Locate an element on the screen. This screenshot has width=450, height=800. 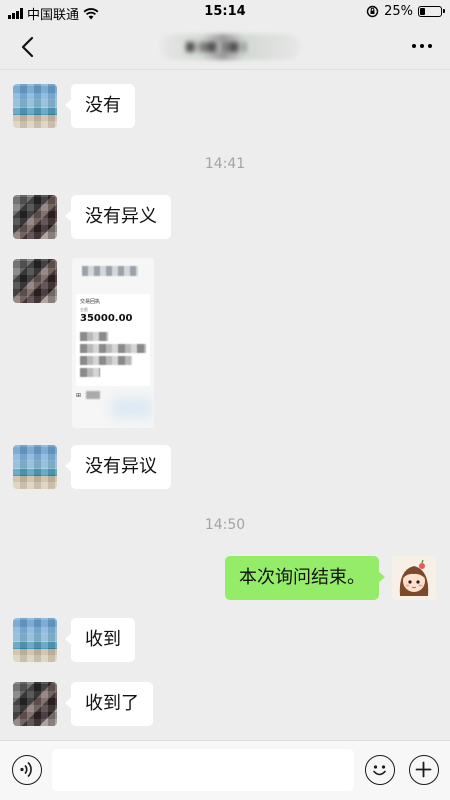
message-bubble-outgoing: 本次询问结束。 is located at coordinates (305, 578).